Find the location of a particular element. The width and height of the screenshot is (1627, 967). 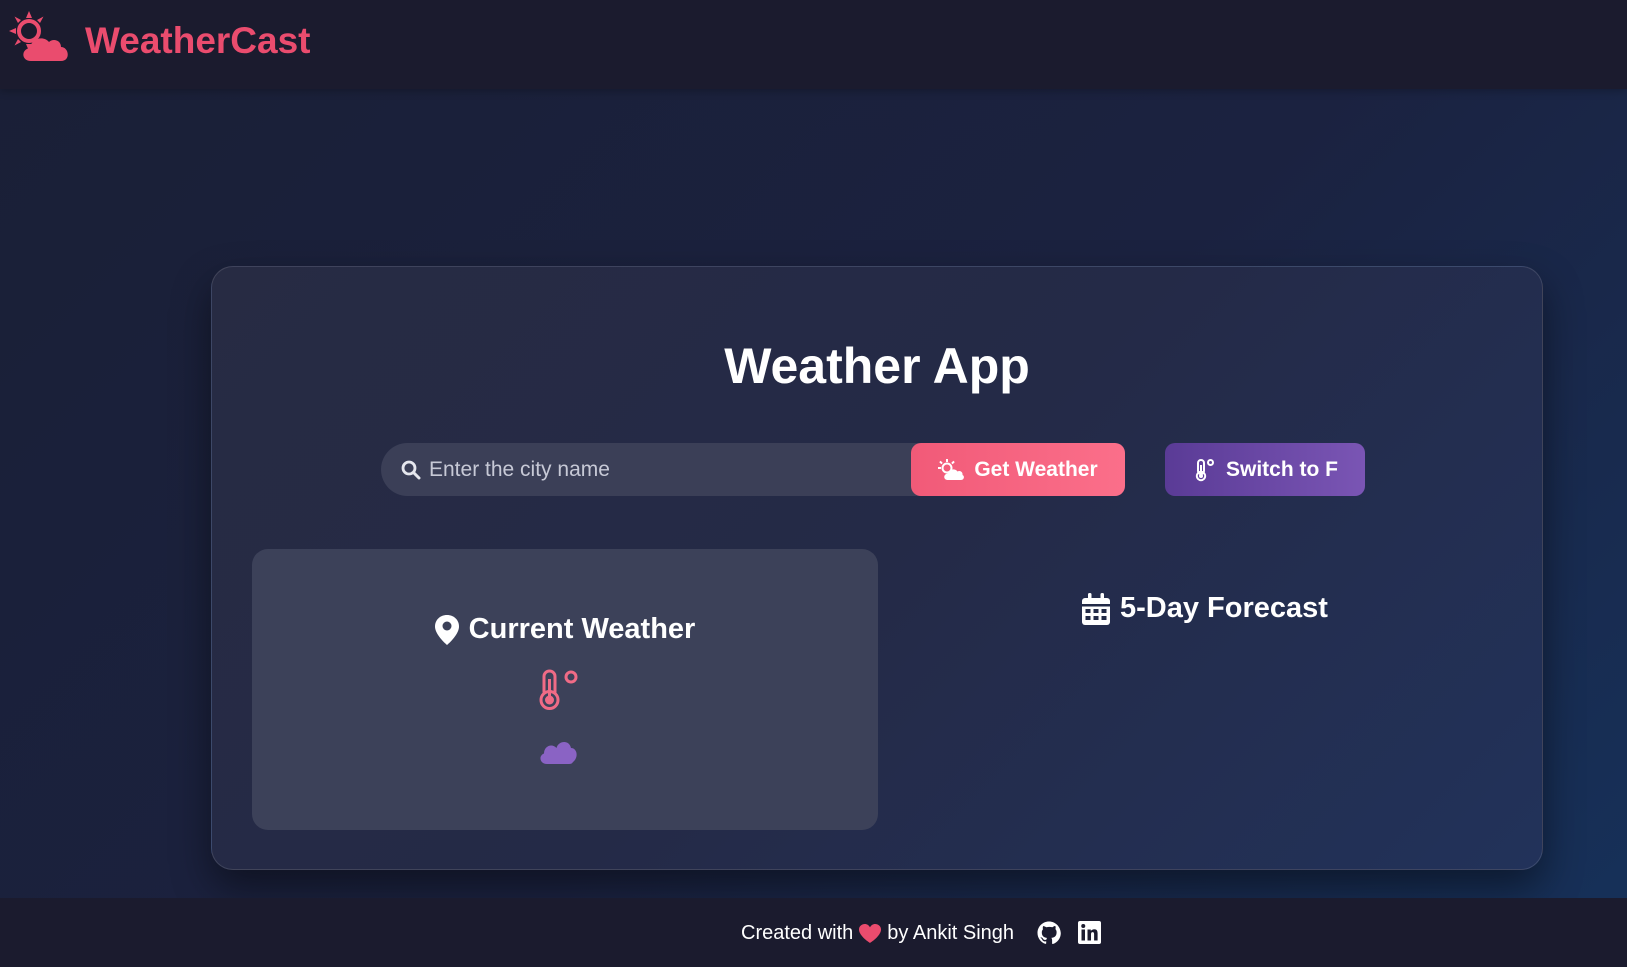

calendar-icon is located at coordinates (1096, 608).